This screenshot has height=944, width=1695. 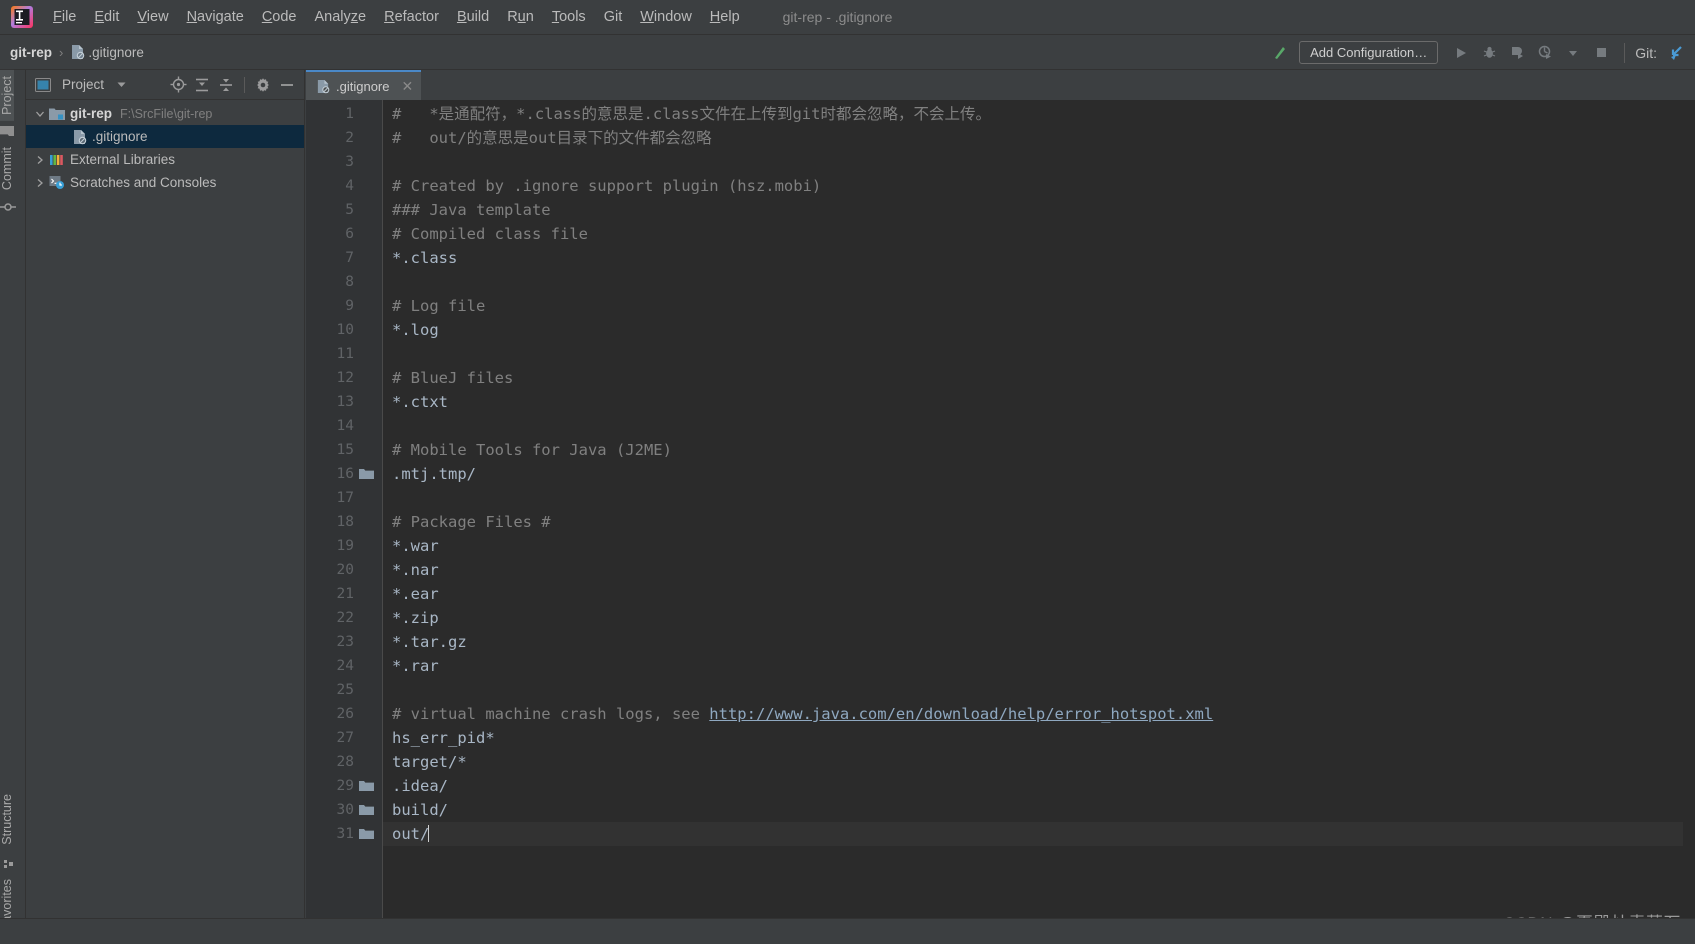 What do you see at coordinates (1038, 594) in the screenshot?
I see `code-line: *.ear` at bounding box center [1038, 594].